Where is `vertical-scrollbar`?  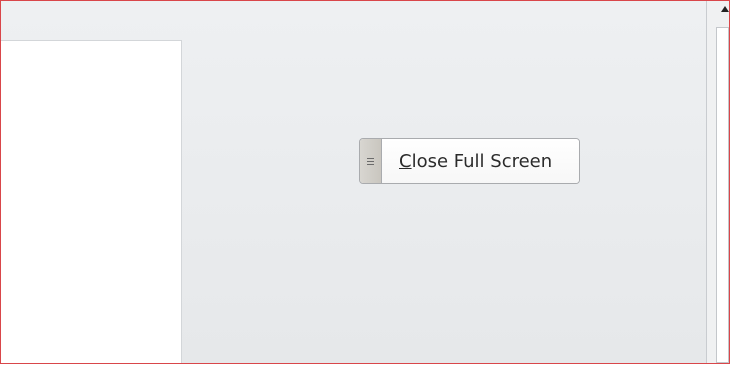
vertical-scrollbar is located at coordinates (718, 182).